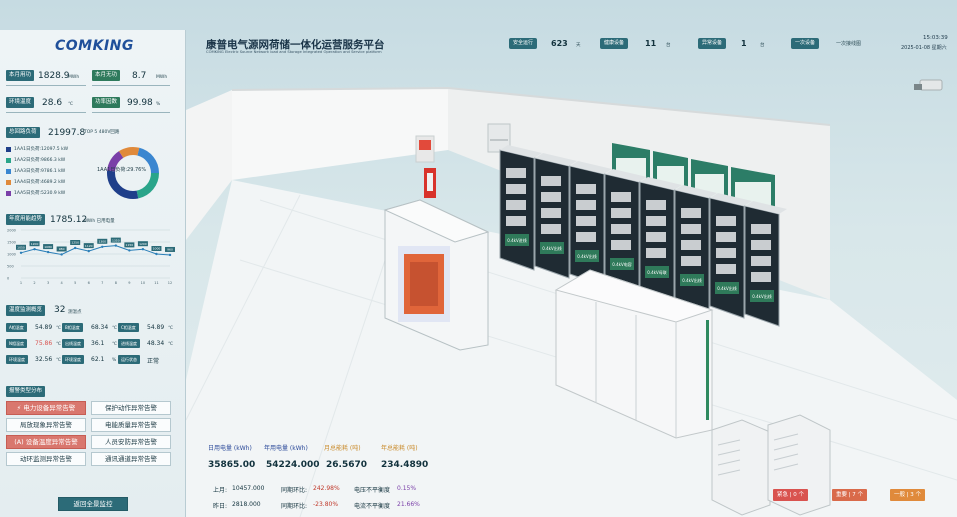 The width and height of the screenshot is (957, 517). Describe the element at coordinates (71, 104) in the screenshot. I see `env-temp-unit: ℃` at that location.